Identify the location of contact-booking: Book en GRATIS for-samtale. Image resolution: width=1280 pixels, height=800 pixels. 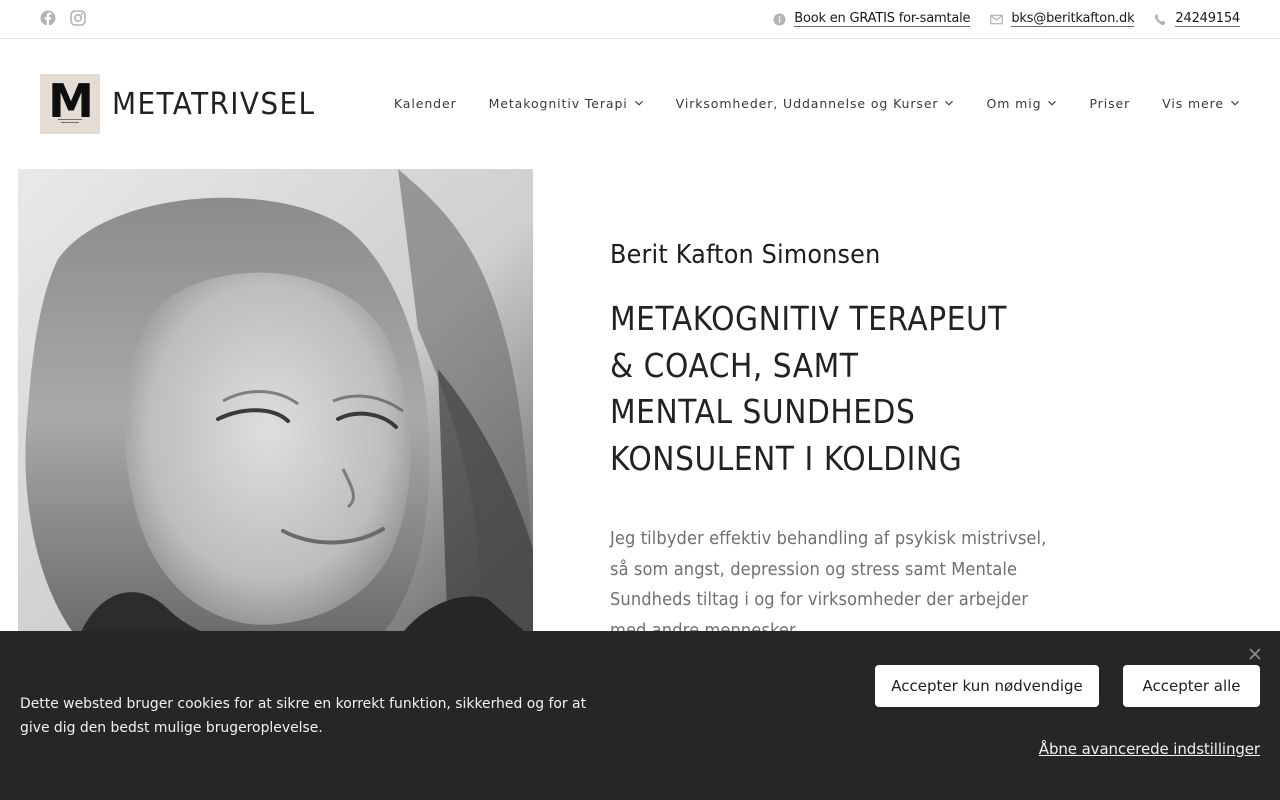
(872, 19).